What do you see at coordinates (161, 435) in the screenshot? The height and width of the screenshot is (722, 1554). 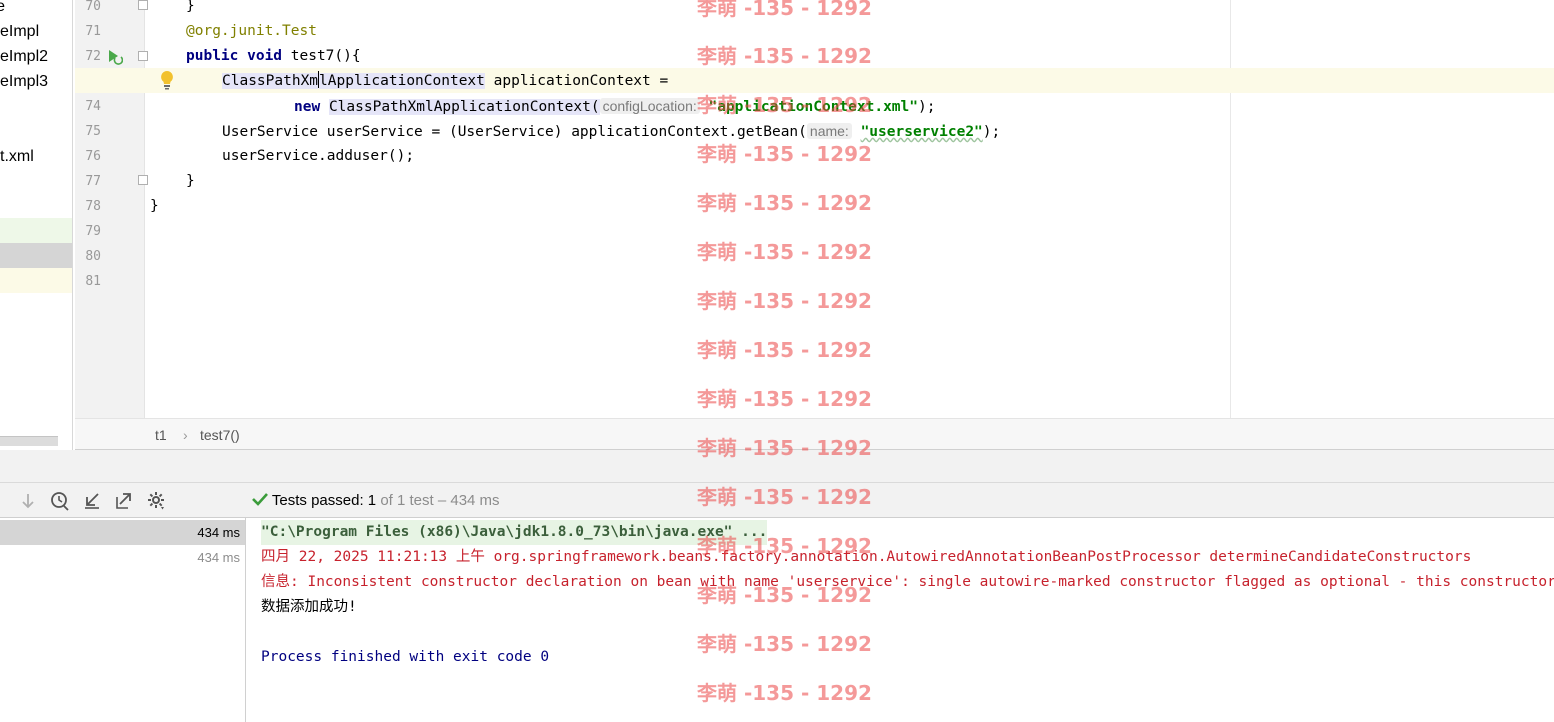 I see `breadcrumb-class: t1` at bounding box center [161, 435].